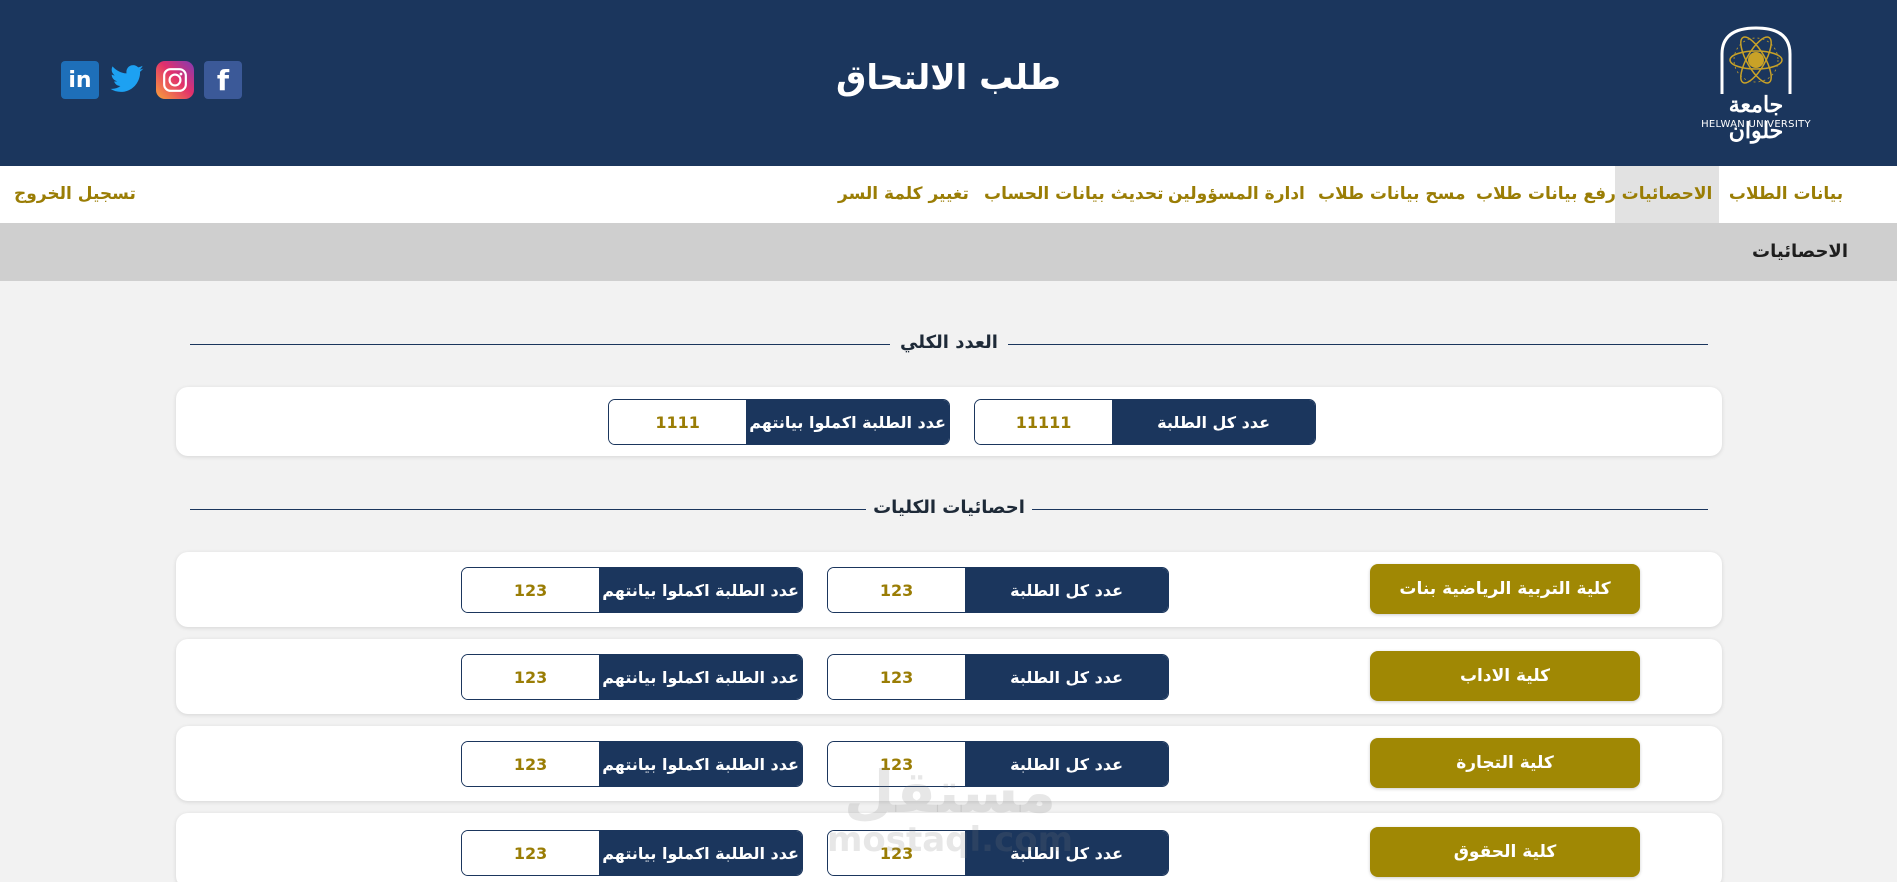 The image size is (1897, 882). I want to click on nav-item-delete-students: مسح بيانات طلاب, so click(1391, 194).